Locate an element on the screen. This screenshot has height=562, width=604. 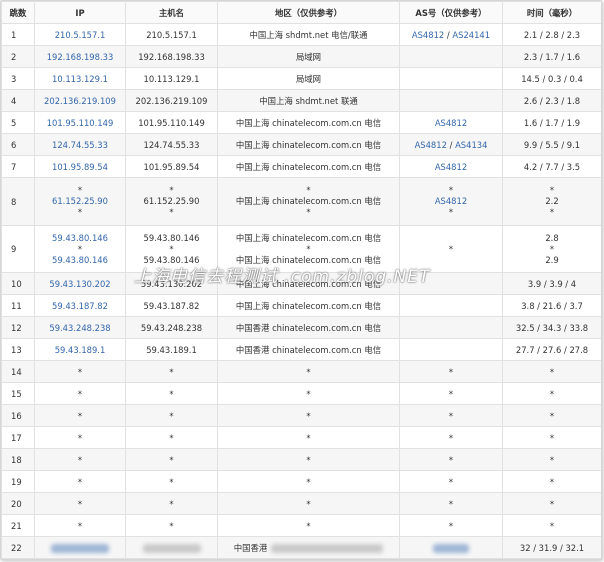
ip-link: 59.43.187.82 is located at coordinates (80, 306).